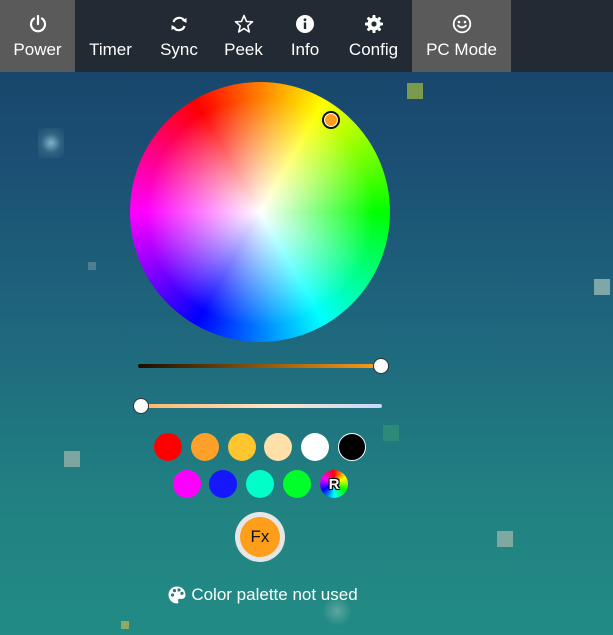 The height and width of the screenshot is (635, 613). I want to click on tab-config: Config, so click(373, 36).